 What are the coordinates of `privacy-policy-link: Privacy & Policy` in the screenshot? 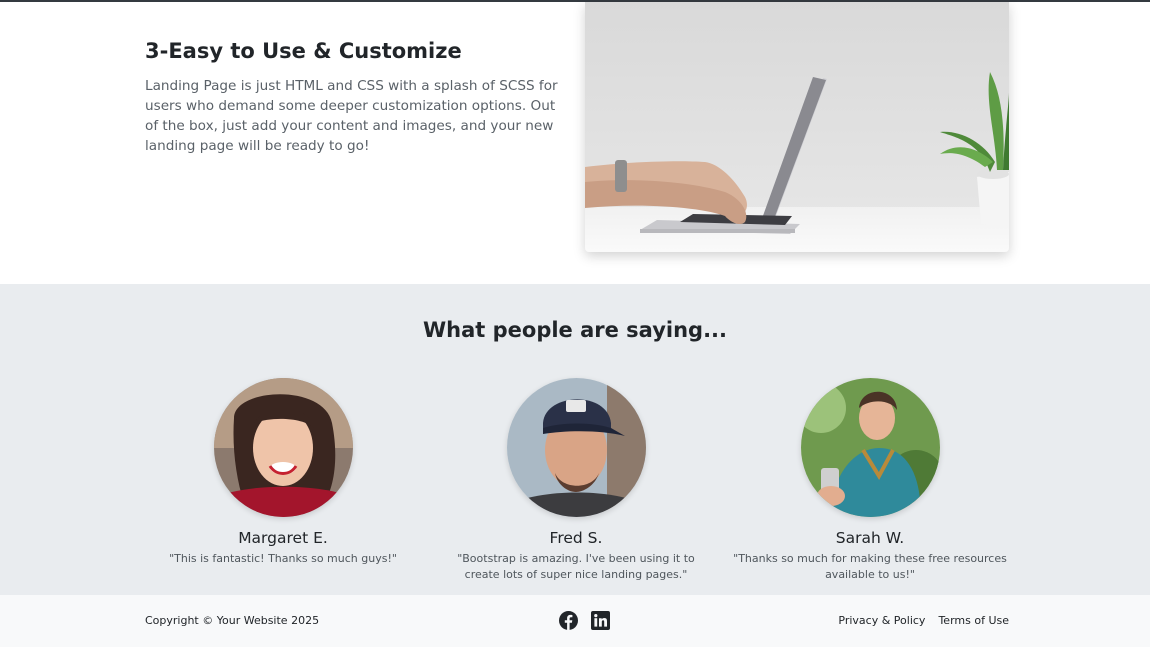 It's located at (881, 621).